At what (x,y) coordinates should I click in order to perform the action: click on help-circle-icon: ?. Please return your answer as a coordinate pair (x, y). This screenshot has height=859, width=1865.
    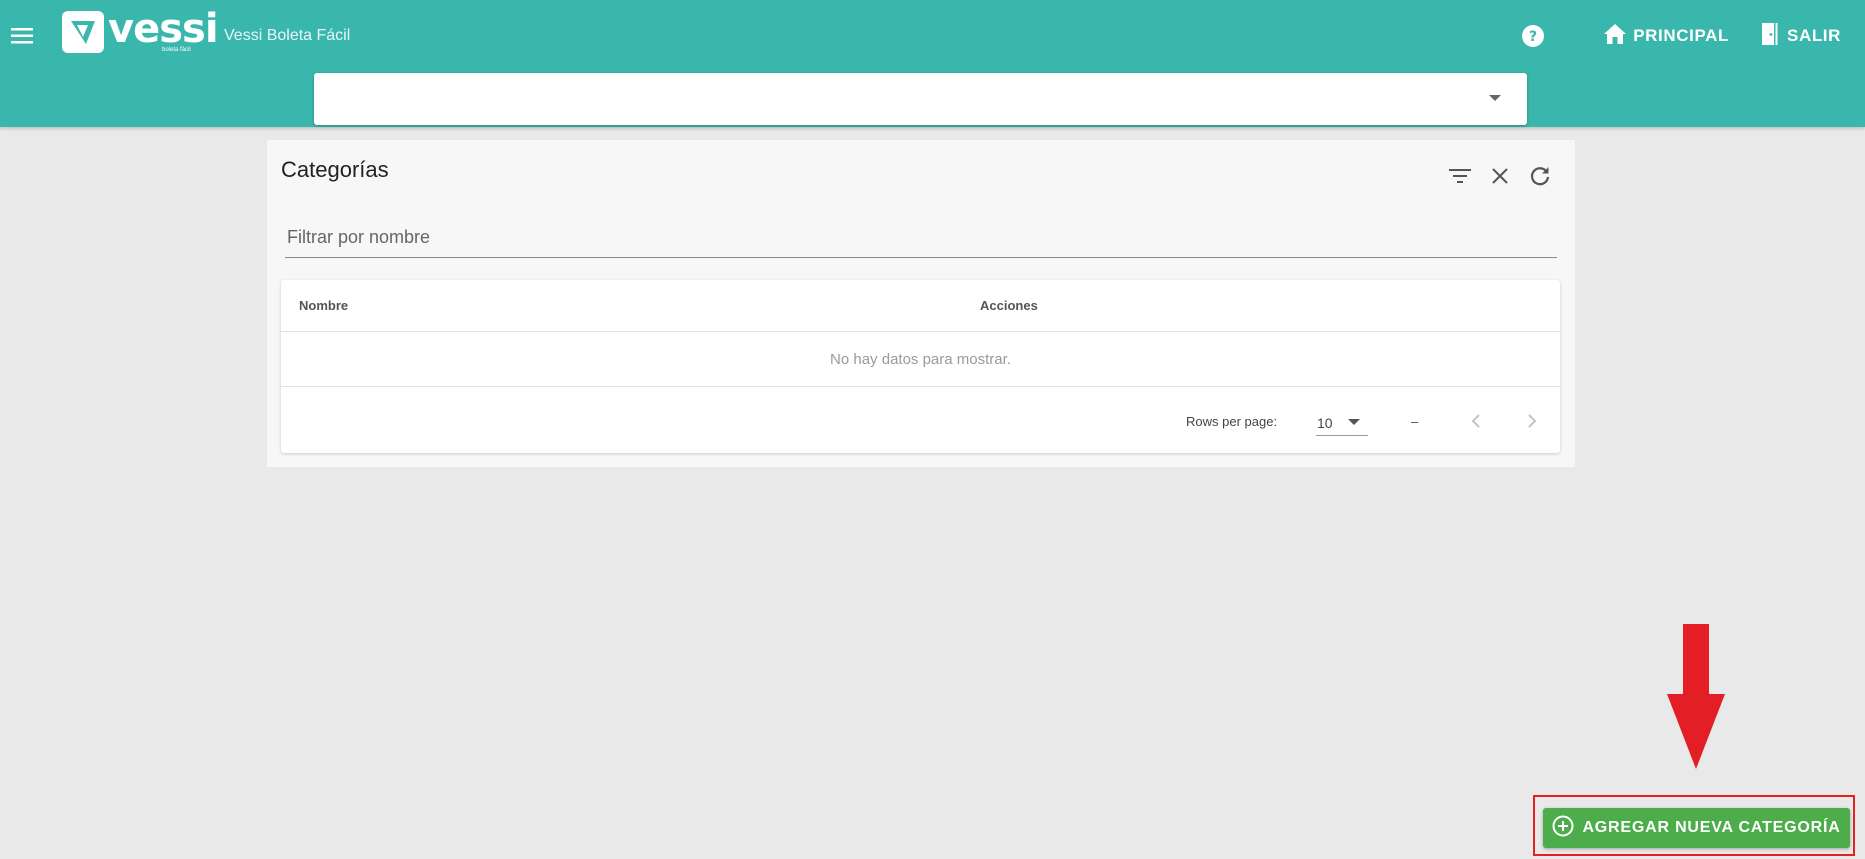
    Looking at the image, I should click on (1533, 36).